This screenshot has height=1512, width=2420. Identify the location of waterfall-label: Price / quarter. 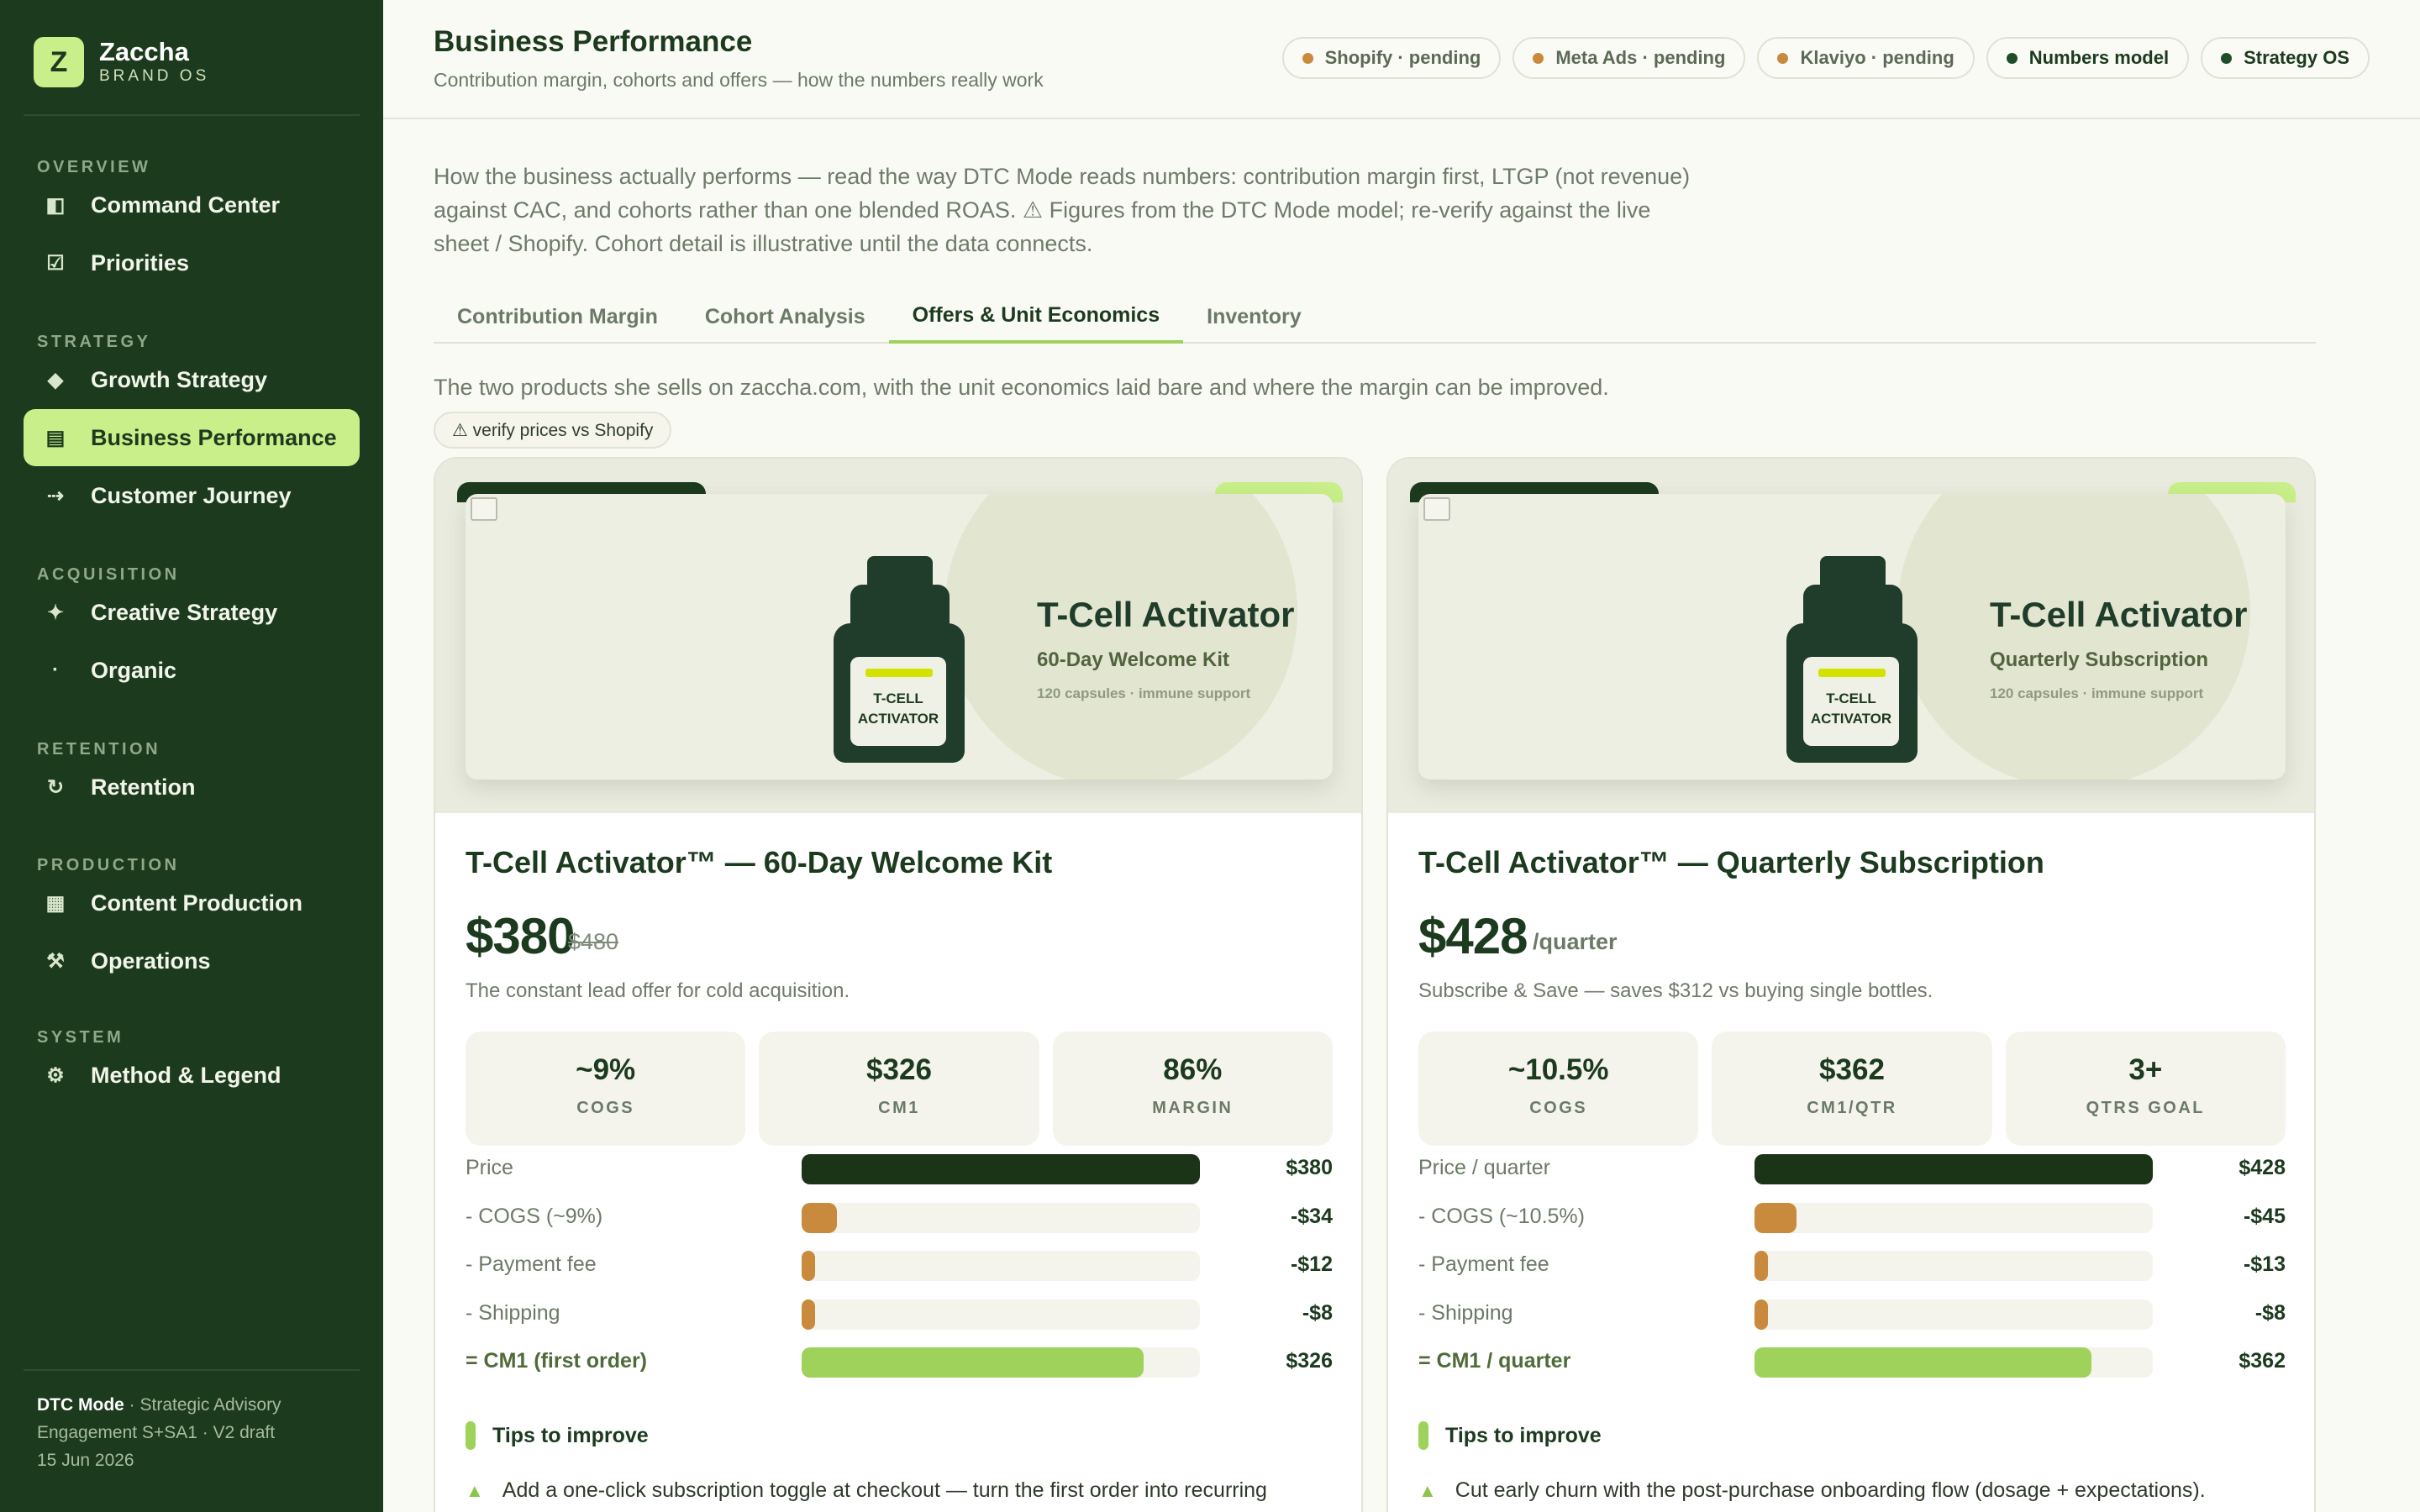
(1484, 1167).